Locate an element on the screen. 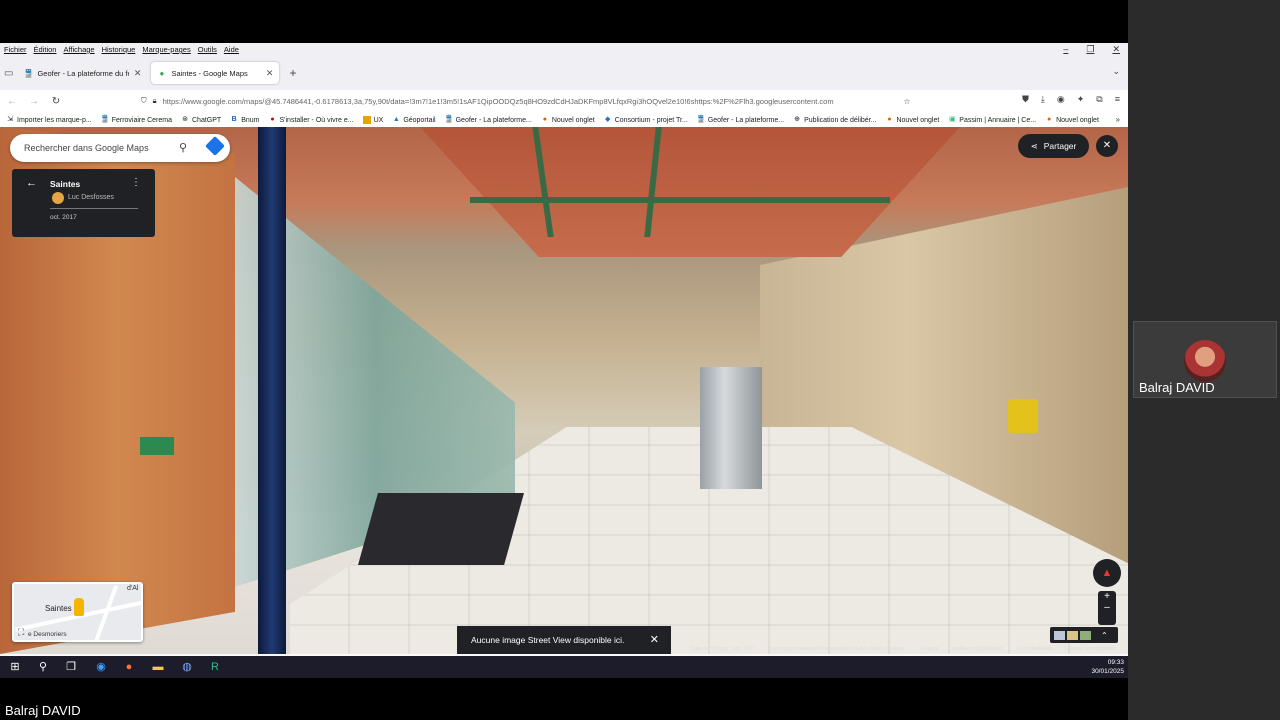 Image resolution: width=1280 pixels, height=720 pixels. downloads-icon: ⤓ is located at coordinates (1043, 99).